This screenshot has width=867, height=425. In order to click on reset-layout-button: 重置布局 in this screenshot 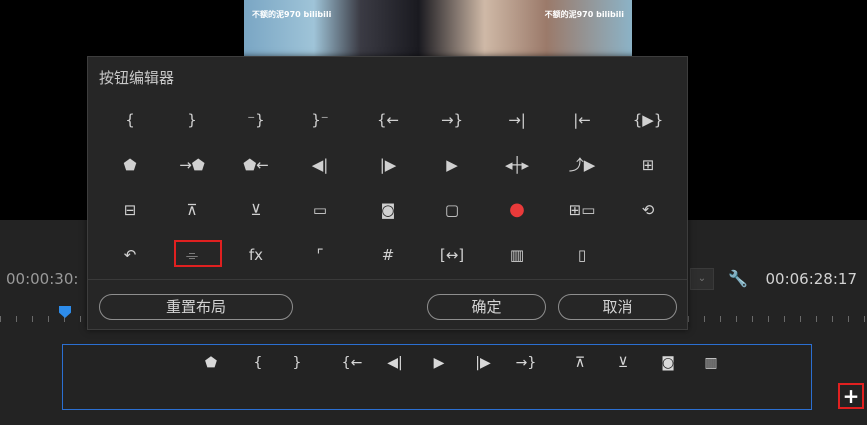, I will do `click(196, 307)`.